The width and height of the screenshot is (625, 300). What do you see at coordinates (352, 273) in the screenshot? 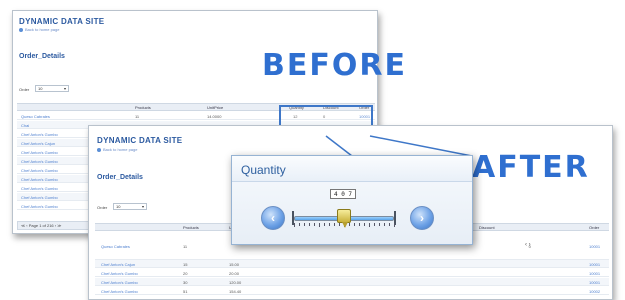
I see `table-row: Chef Anton's Gumbo 20 20.00 10001` at bounding box center [352, 273].